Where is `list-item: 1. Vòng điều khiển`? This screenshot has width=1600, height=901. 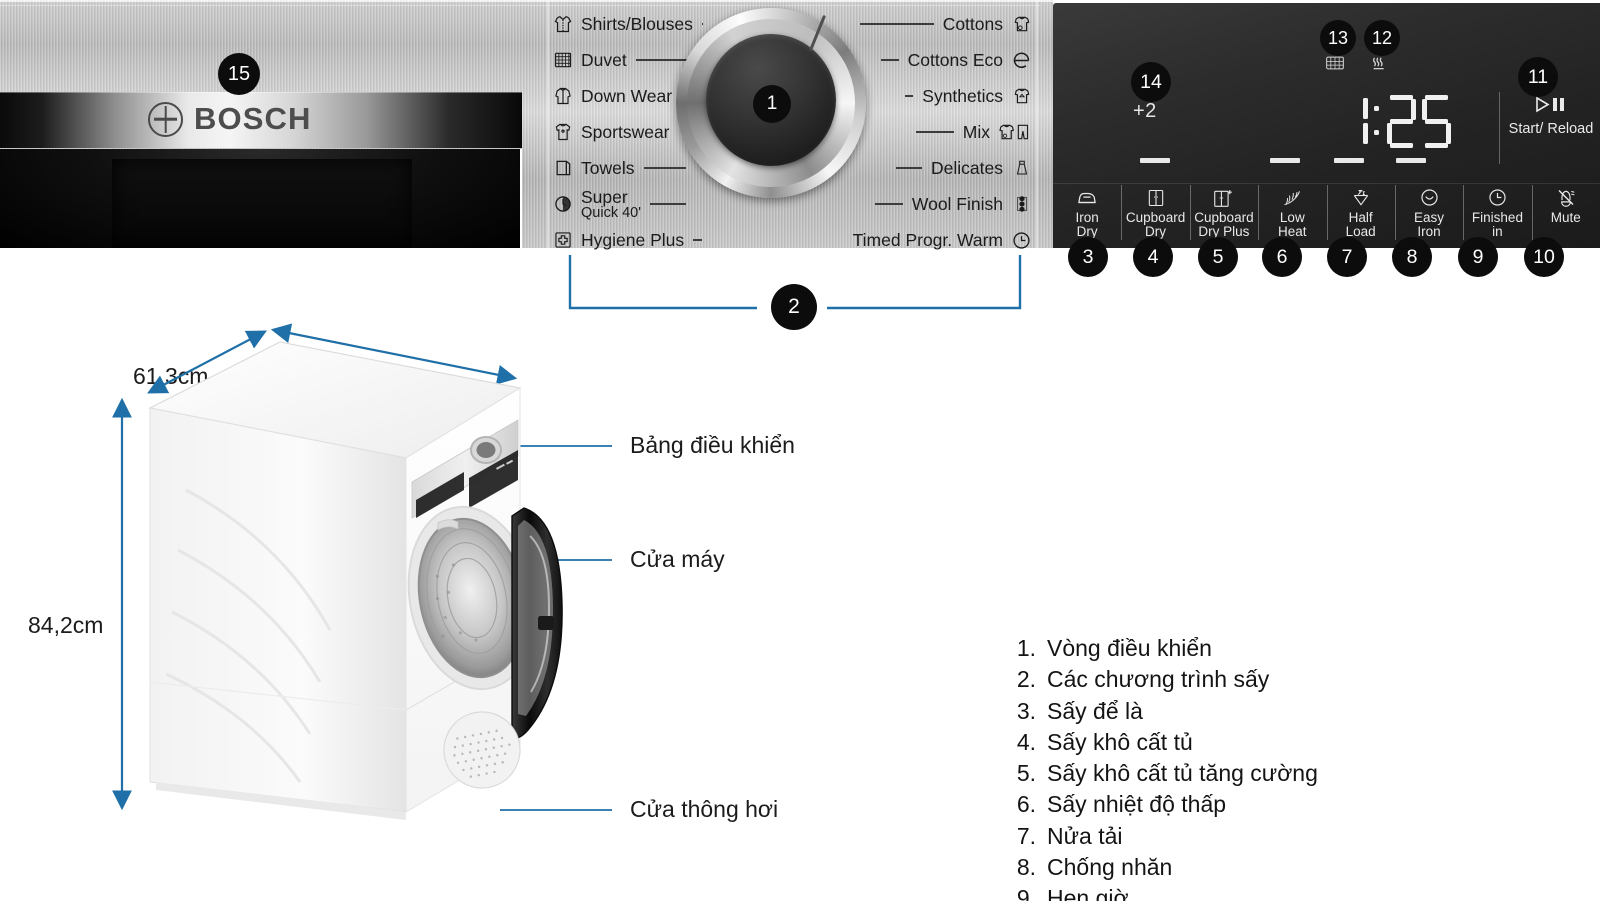
list-item: 1. Vòng điều khiển is located at coordinates (1272, 648).